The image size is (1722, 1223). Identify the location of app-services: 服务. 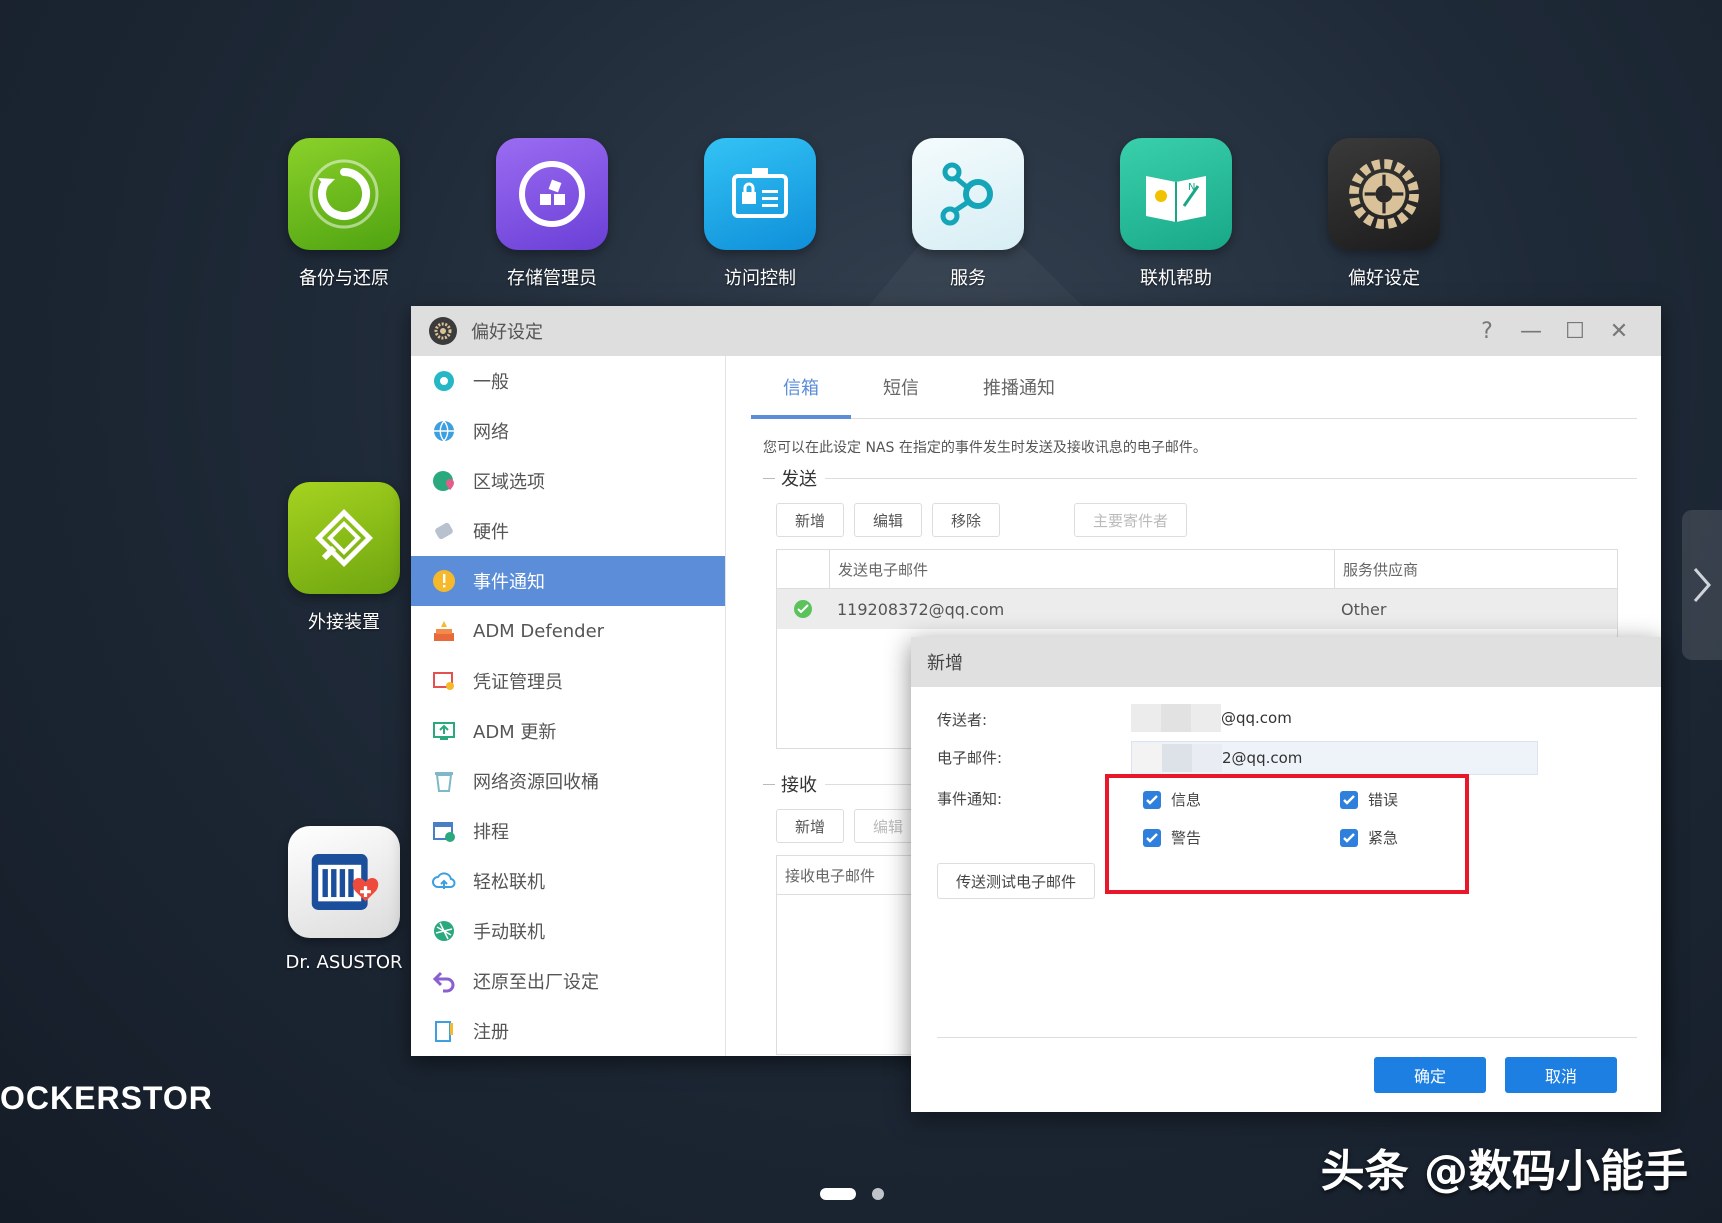
(968, 214).